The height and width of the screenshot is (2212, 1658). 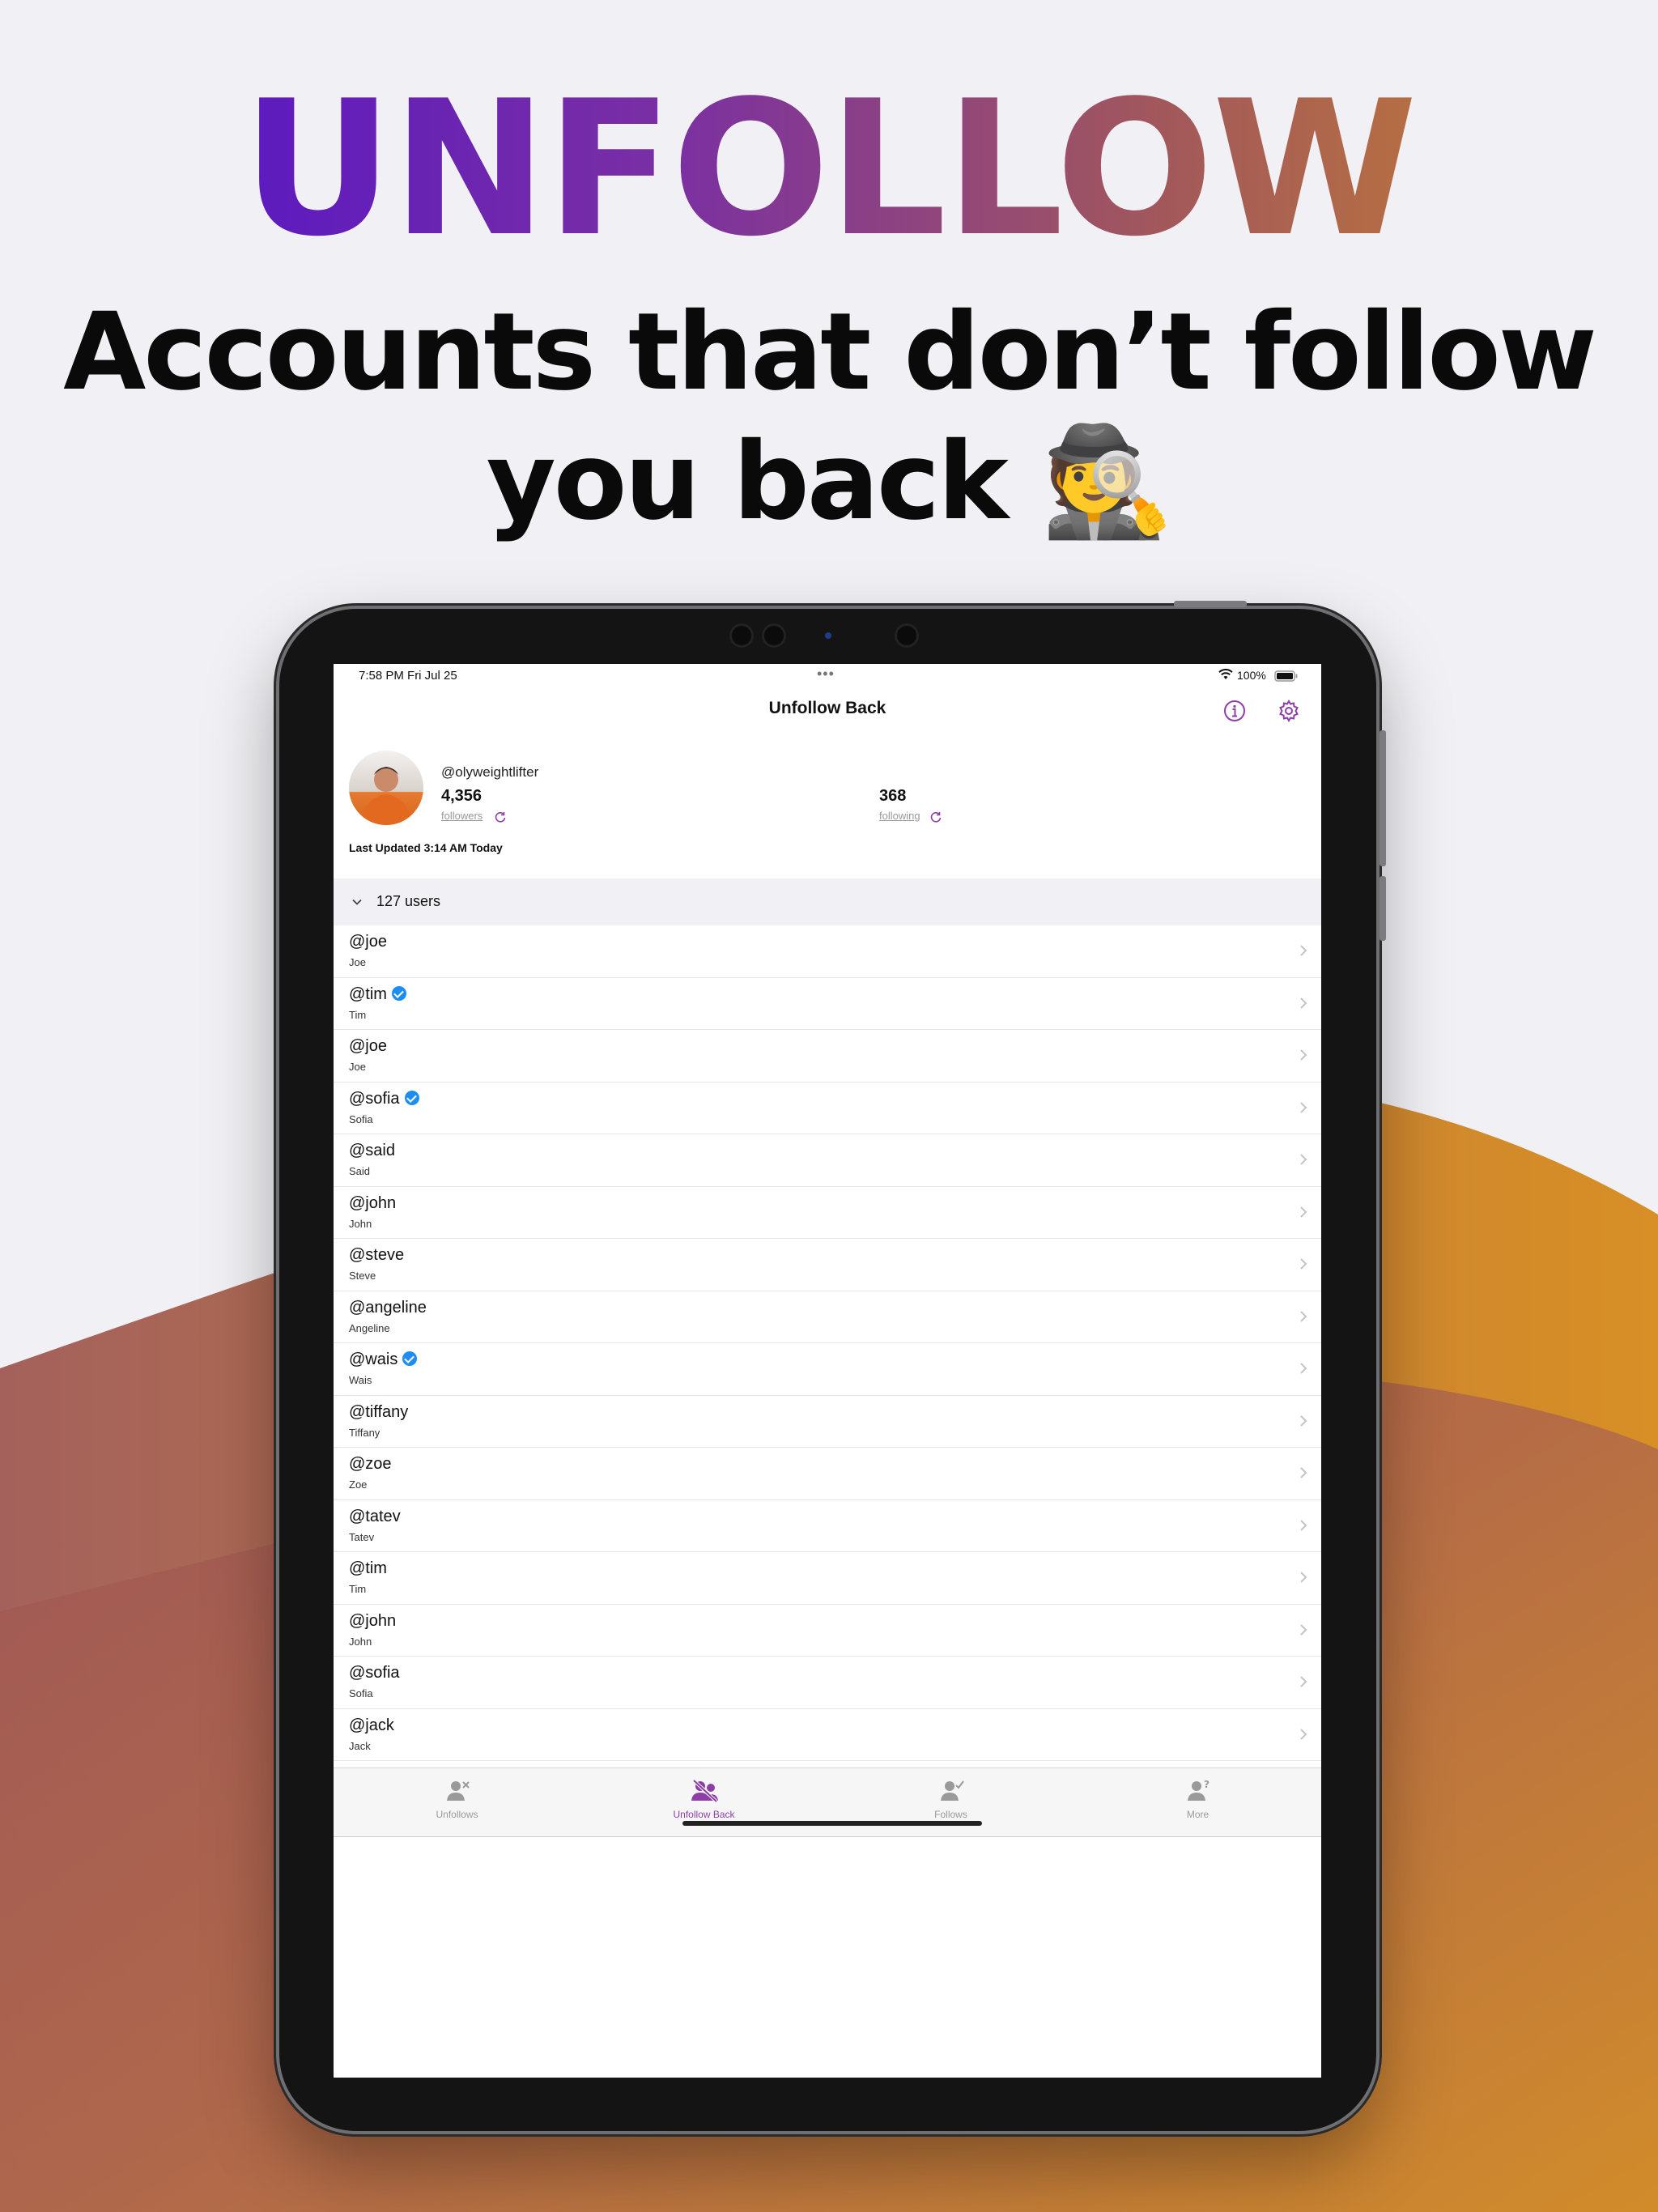 I want to click on list-item: @wais Wais, so click(x=827, y=1370).